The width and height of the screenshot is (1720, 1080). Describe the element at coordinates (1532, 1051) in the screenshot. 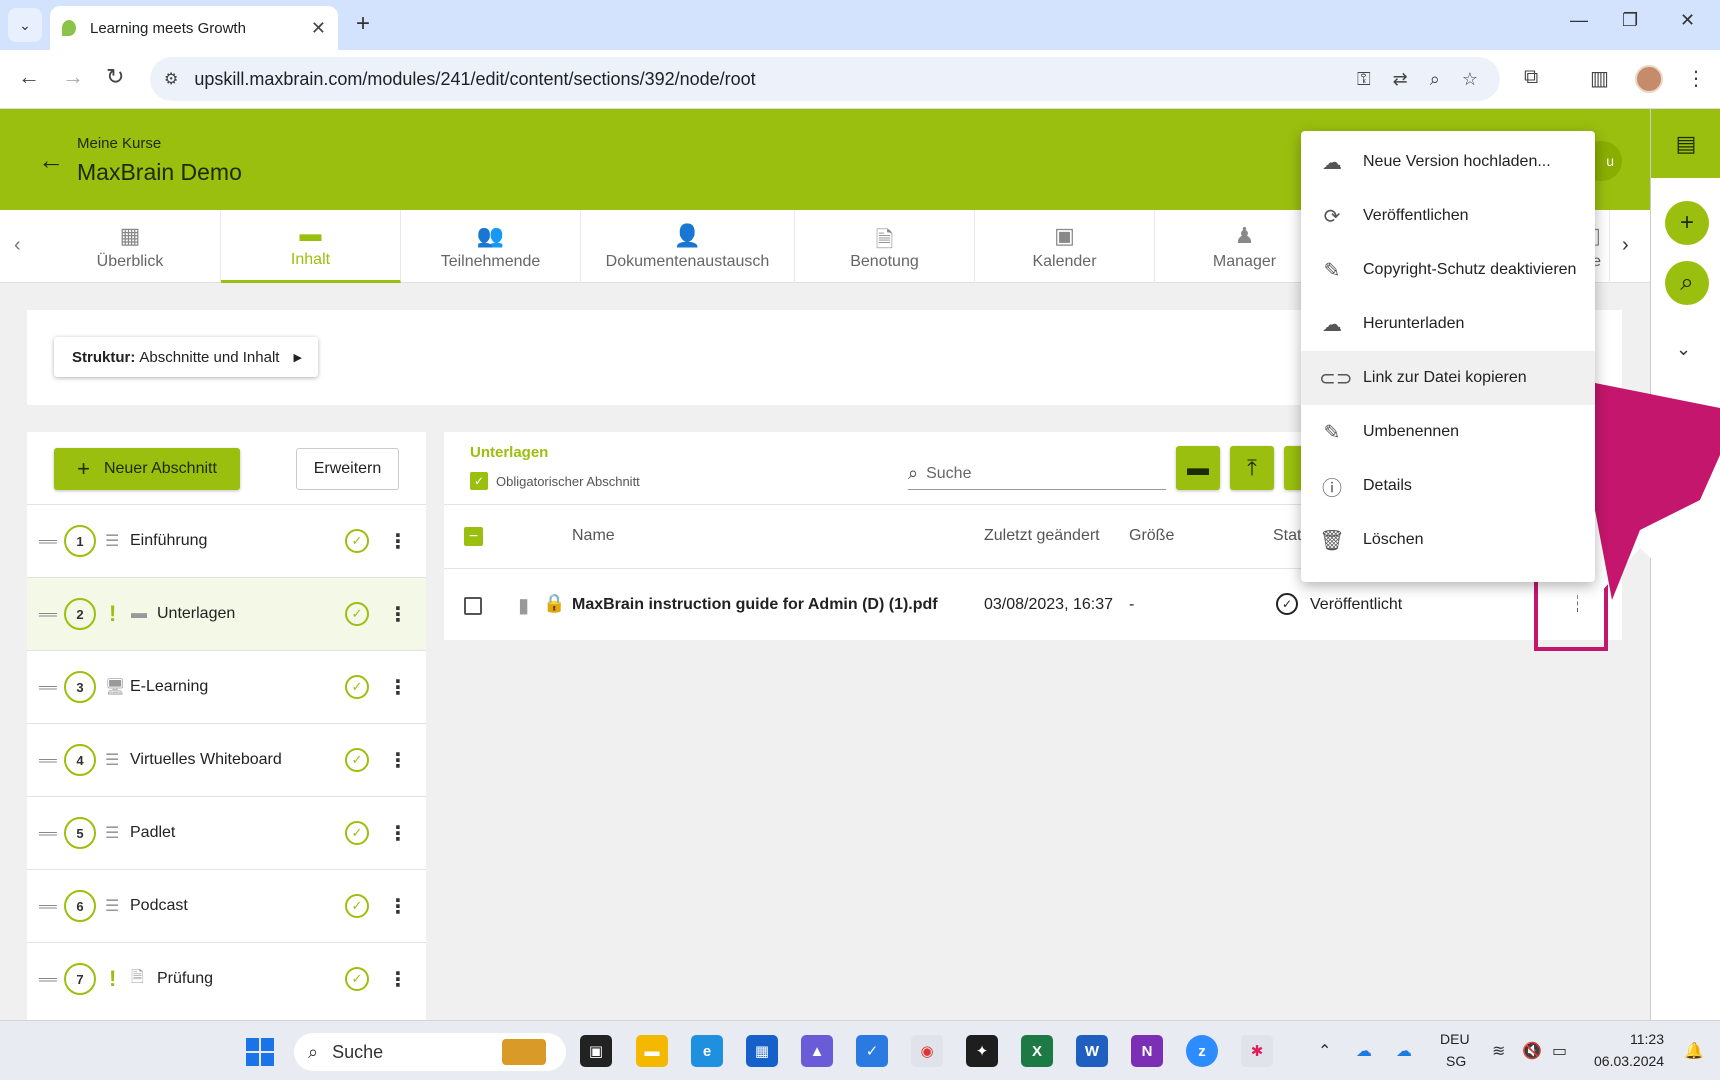

I see `volume-muted-icon: 🔇` at that location.